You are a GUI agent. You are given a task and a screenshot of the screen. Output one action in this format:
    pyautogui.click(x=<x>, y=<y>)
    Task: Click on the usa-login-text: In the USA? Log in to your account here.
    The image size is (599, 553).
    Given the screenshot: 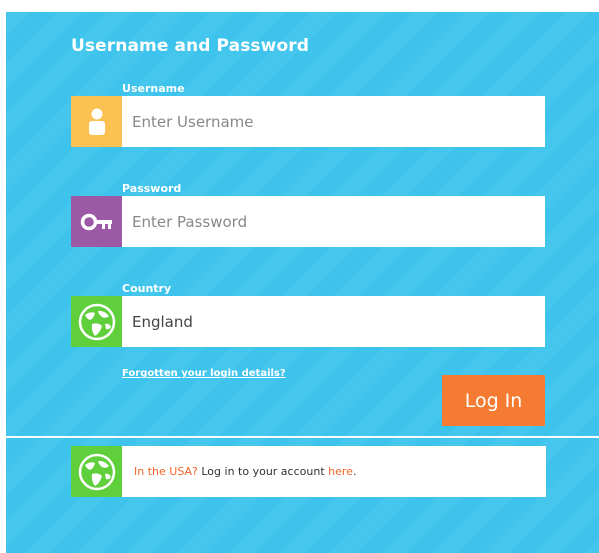 What is the action you would take?
    pyautogui.click(x=239, y=471)
    